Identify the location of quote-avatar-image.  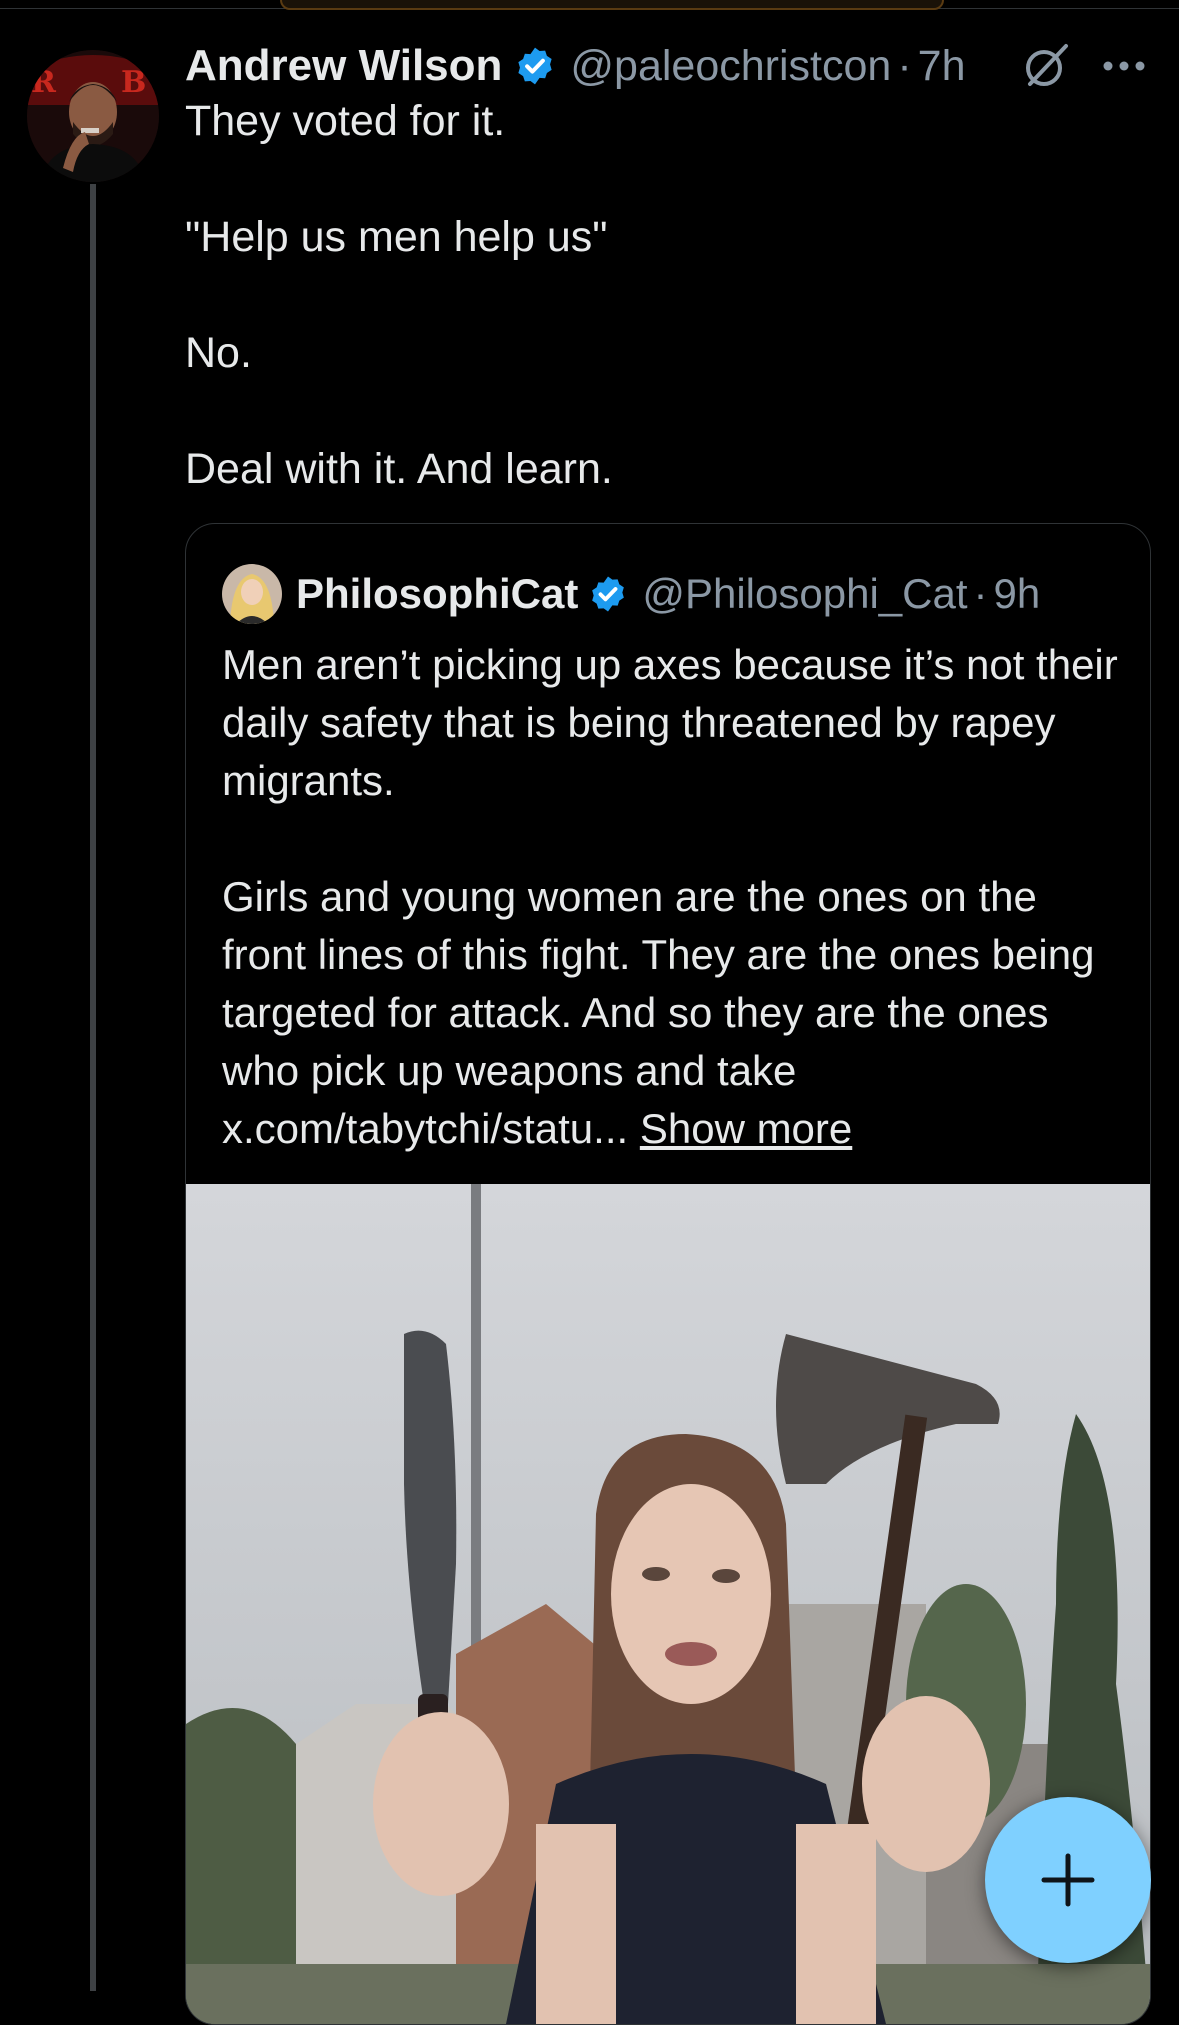
(252, 594).